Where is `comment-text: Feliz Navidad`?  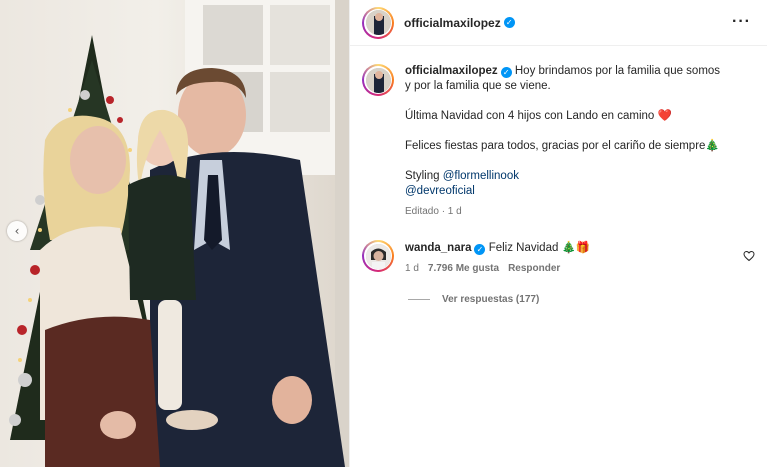
comment-text: Feliz Navidad is located at coordinates (523, 248).